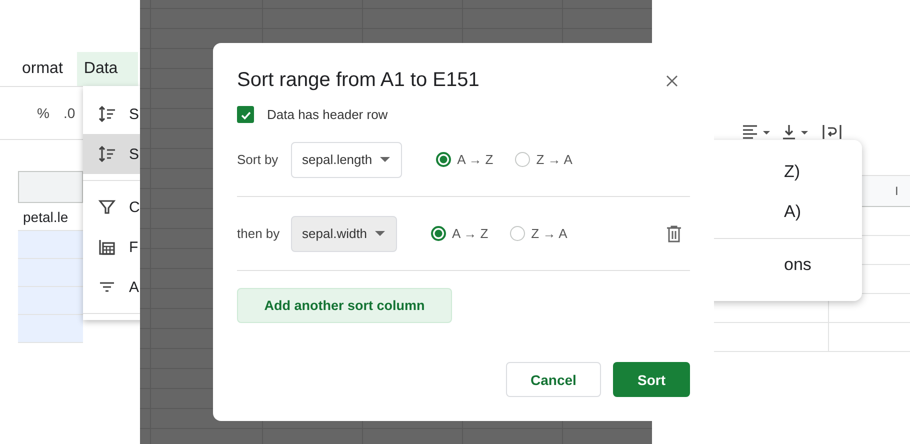 This screenshot has width=910, height=444. Describe the element at coordinates (792, 172) in the screenshot. I see `menu-item: Z)` at that location.